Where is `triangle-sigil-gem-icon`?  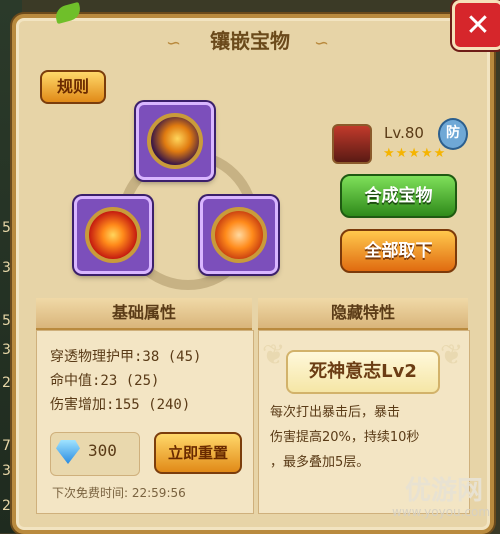
triangle-sigil-gem-icon is located at coordinates (113, 235).